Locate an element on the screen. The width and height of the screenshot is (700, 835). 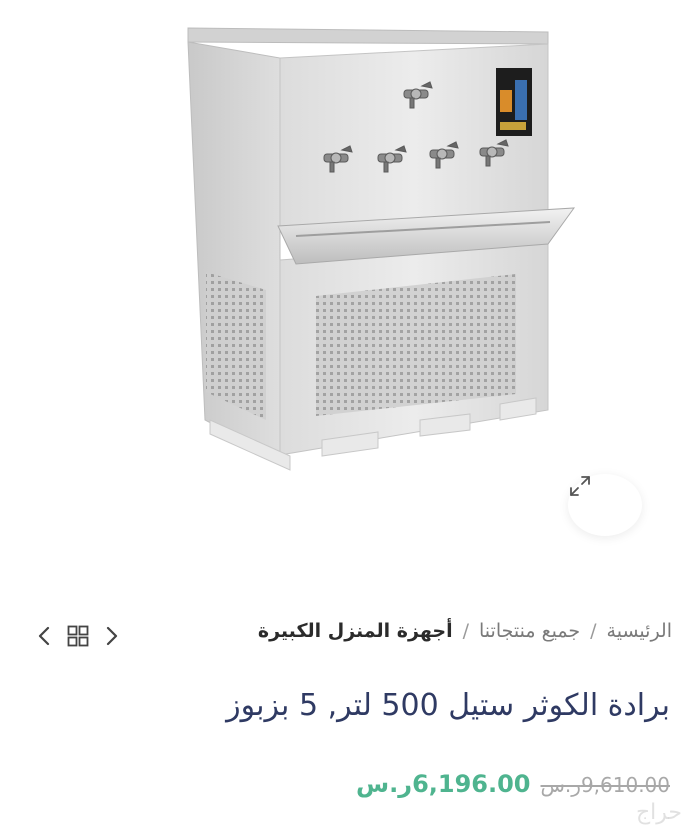
grid-icon is located at coordinates (78, 636).